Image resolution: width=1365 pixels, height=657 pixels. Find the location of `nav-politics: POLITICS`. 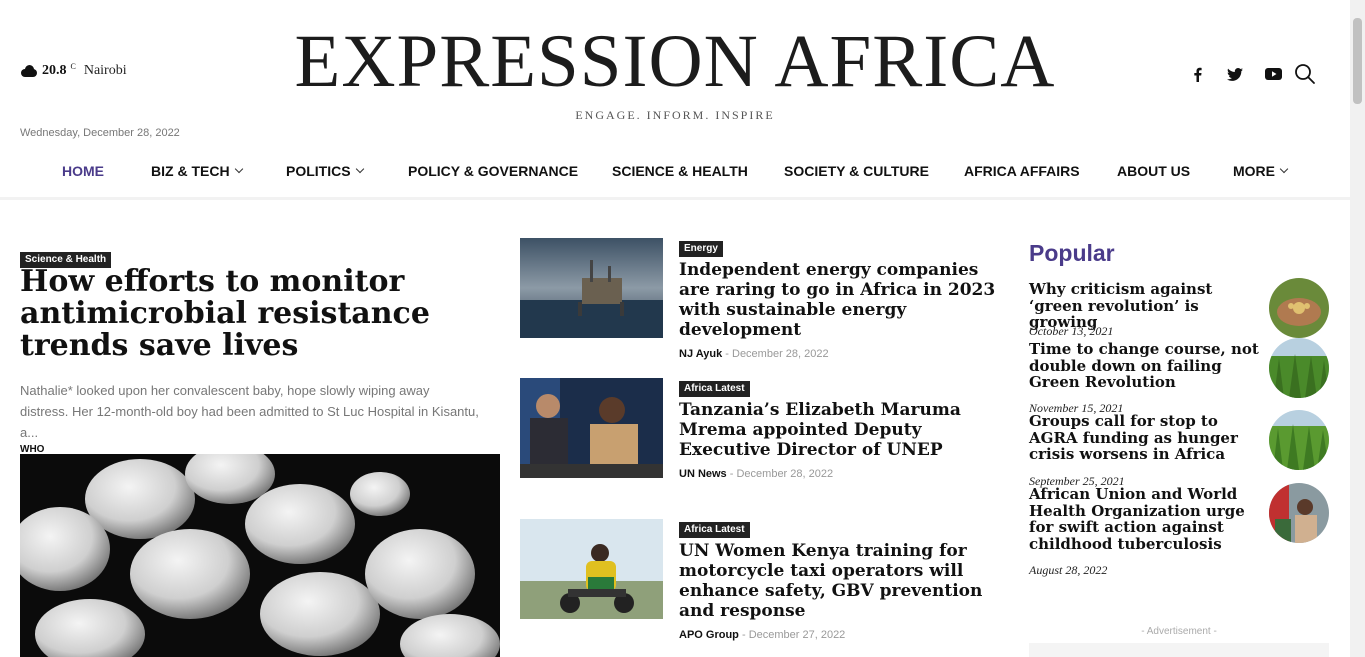

nav-politics: POLITICS is located at coordinates (325, 171).